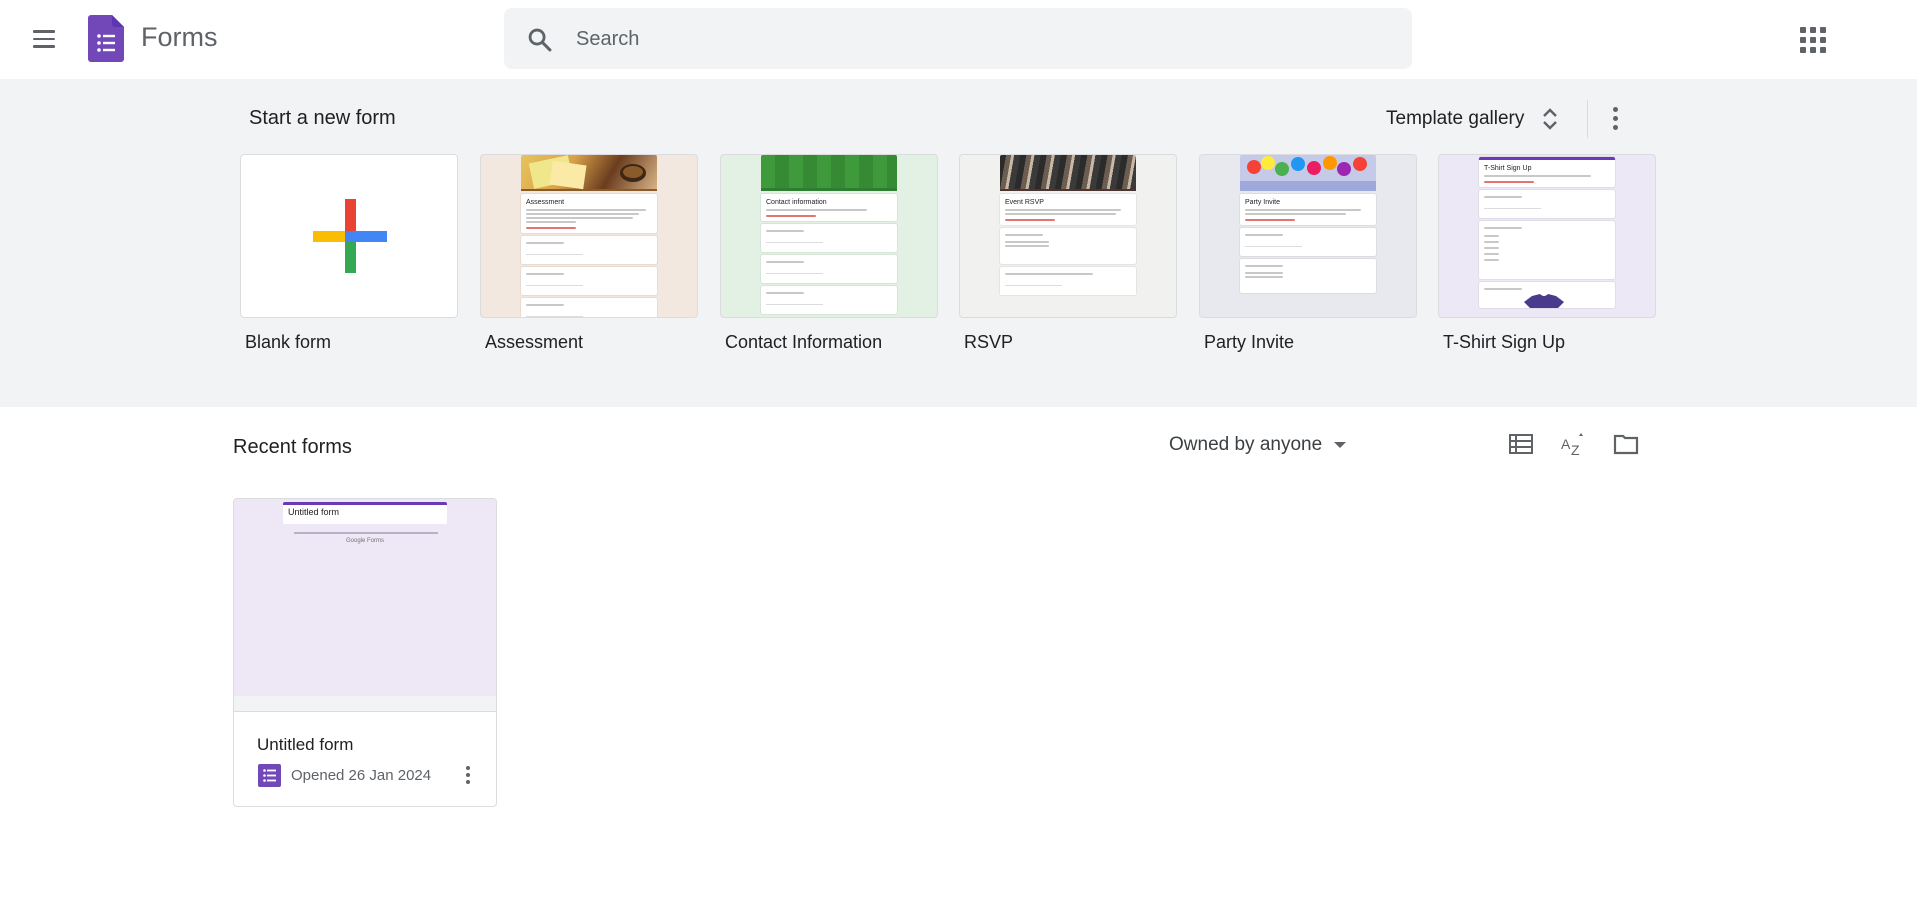 The width and height of the screenshot is (1917, 900). I want to click on mini-form-title: Assessment, so click(545, 202).